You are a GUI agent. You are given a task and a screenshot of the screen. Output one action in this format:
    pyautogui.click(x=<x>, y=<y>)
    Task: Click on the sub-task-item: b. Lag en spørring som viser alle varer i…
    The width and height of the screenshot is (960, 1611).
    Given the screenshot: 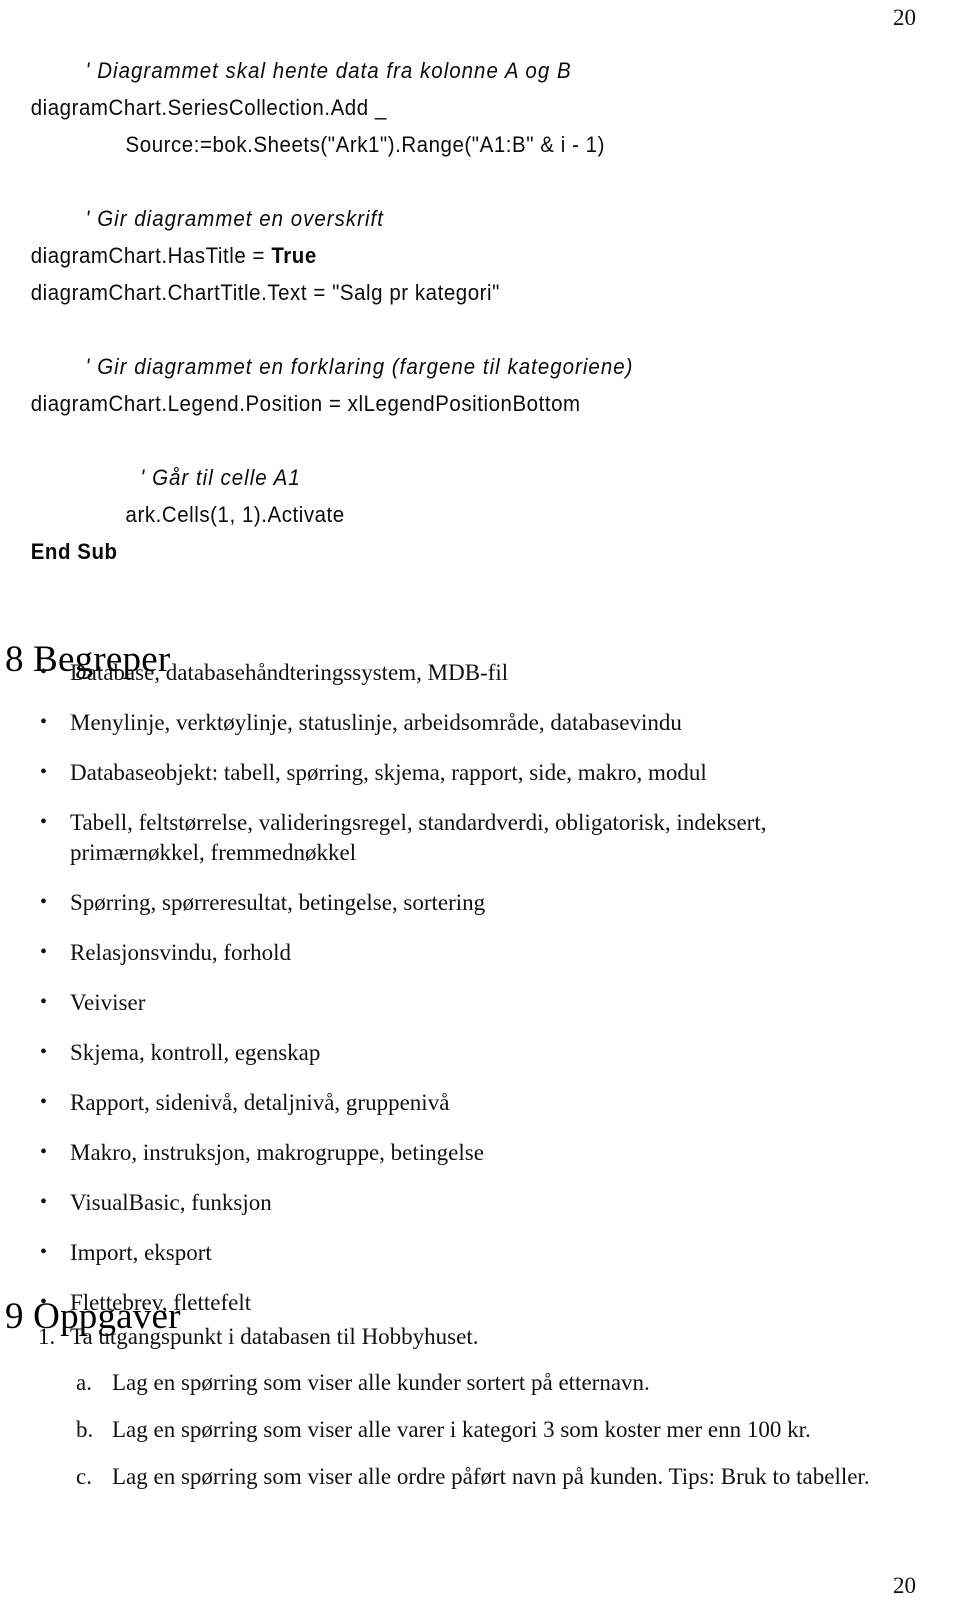 What is the action you would take?
    pyautogui.click(x=505, y=1430)
    